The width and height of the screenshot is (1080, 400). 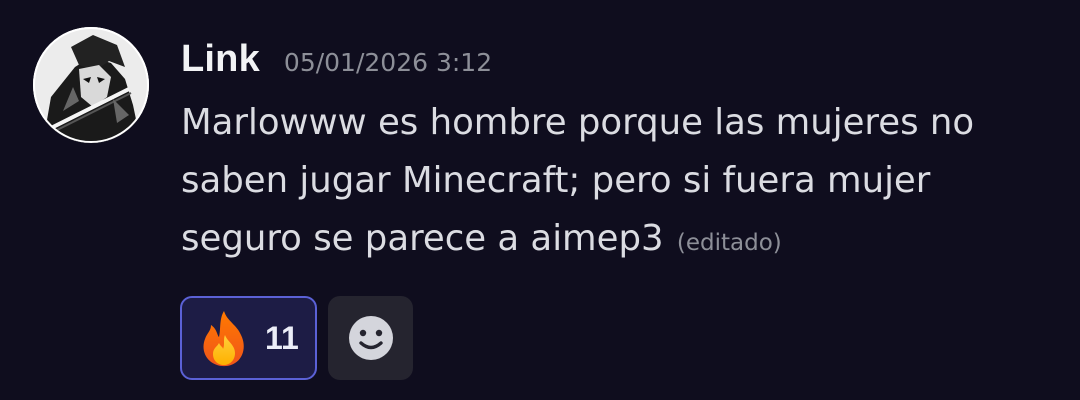 What do you see at coordinates (422, 238) in the screenshot?
I see `message-line: seguro se parece a aimep3` at bounding box center [422, 238].